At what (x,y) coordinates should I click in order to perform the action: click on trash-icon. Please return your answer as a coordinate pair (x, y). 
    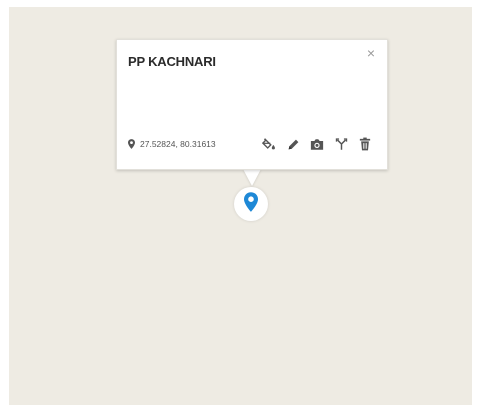
    Looking at the image, I should click on (365, 144).